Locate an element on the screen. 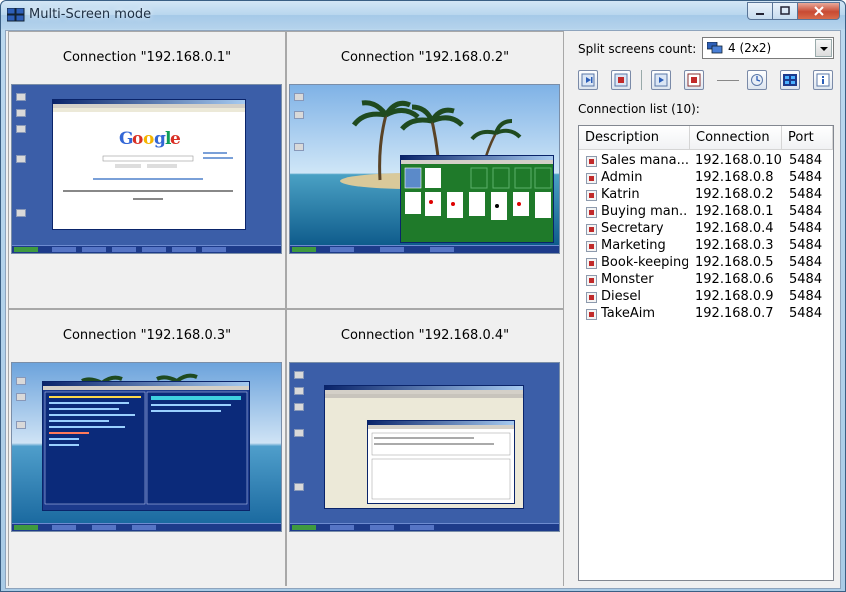  window-title: Multi-Screen mode is located at coordinates (90, 14).